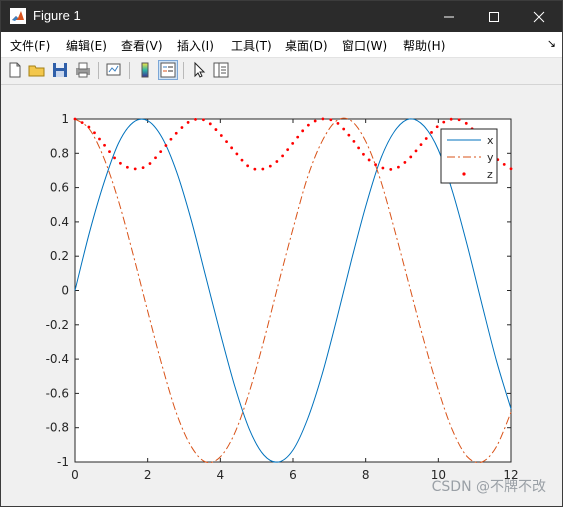 Image resolution: width=563 pixels, height=507 pixels. What do you see at coordinates (59, 256) in the screenshot?
I see `y-tick-label: 0.2` at bounding box center [59, 256].